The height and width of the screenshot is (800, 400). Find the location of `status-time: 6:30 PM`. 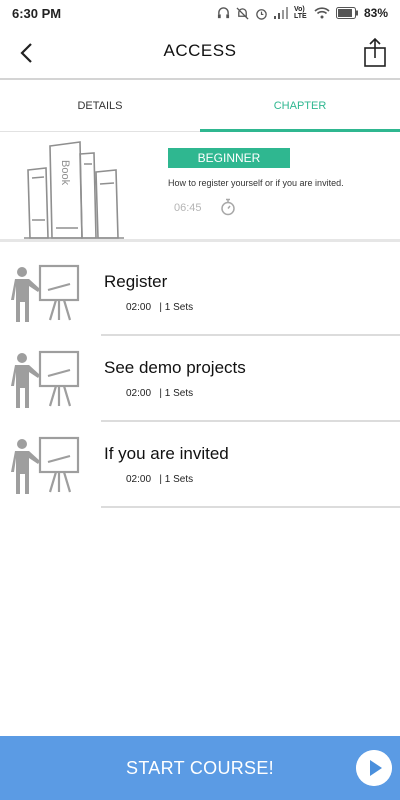

status-time: 6:30 PM is located at coordinates (37, 13).